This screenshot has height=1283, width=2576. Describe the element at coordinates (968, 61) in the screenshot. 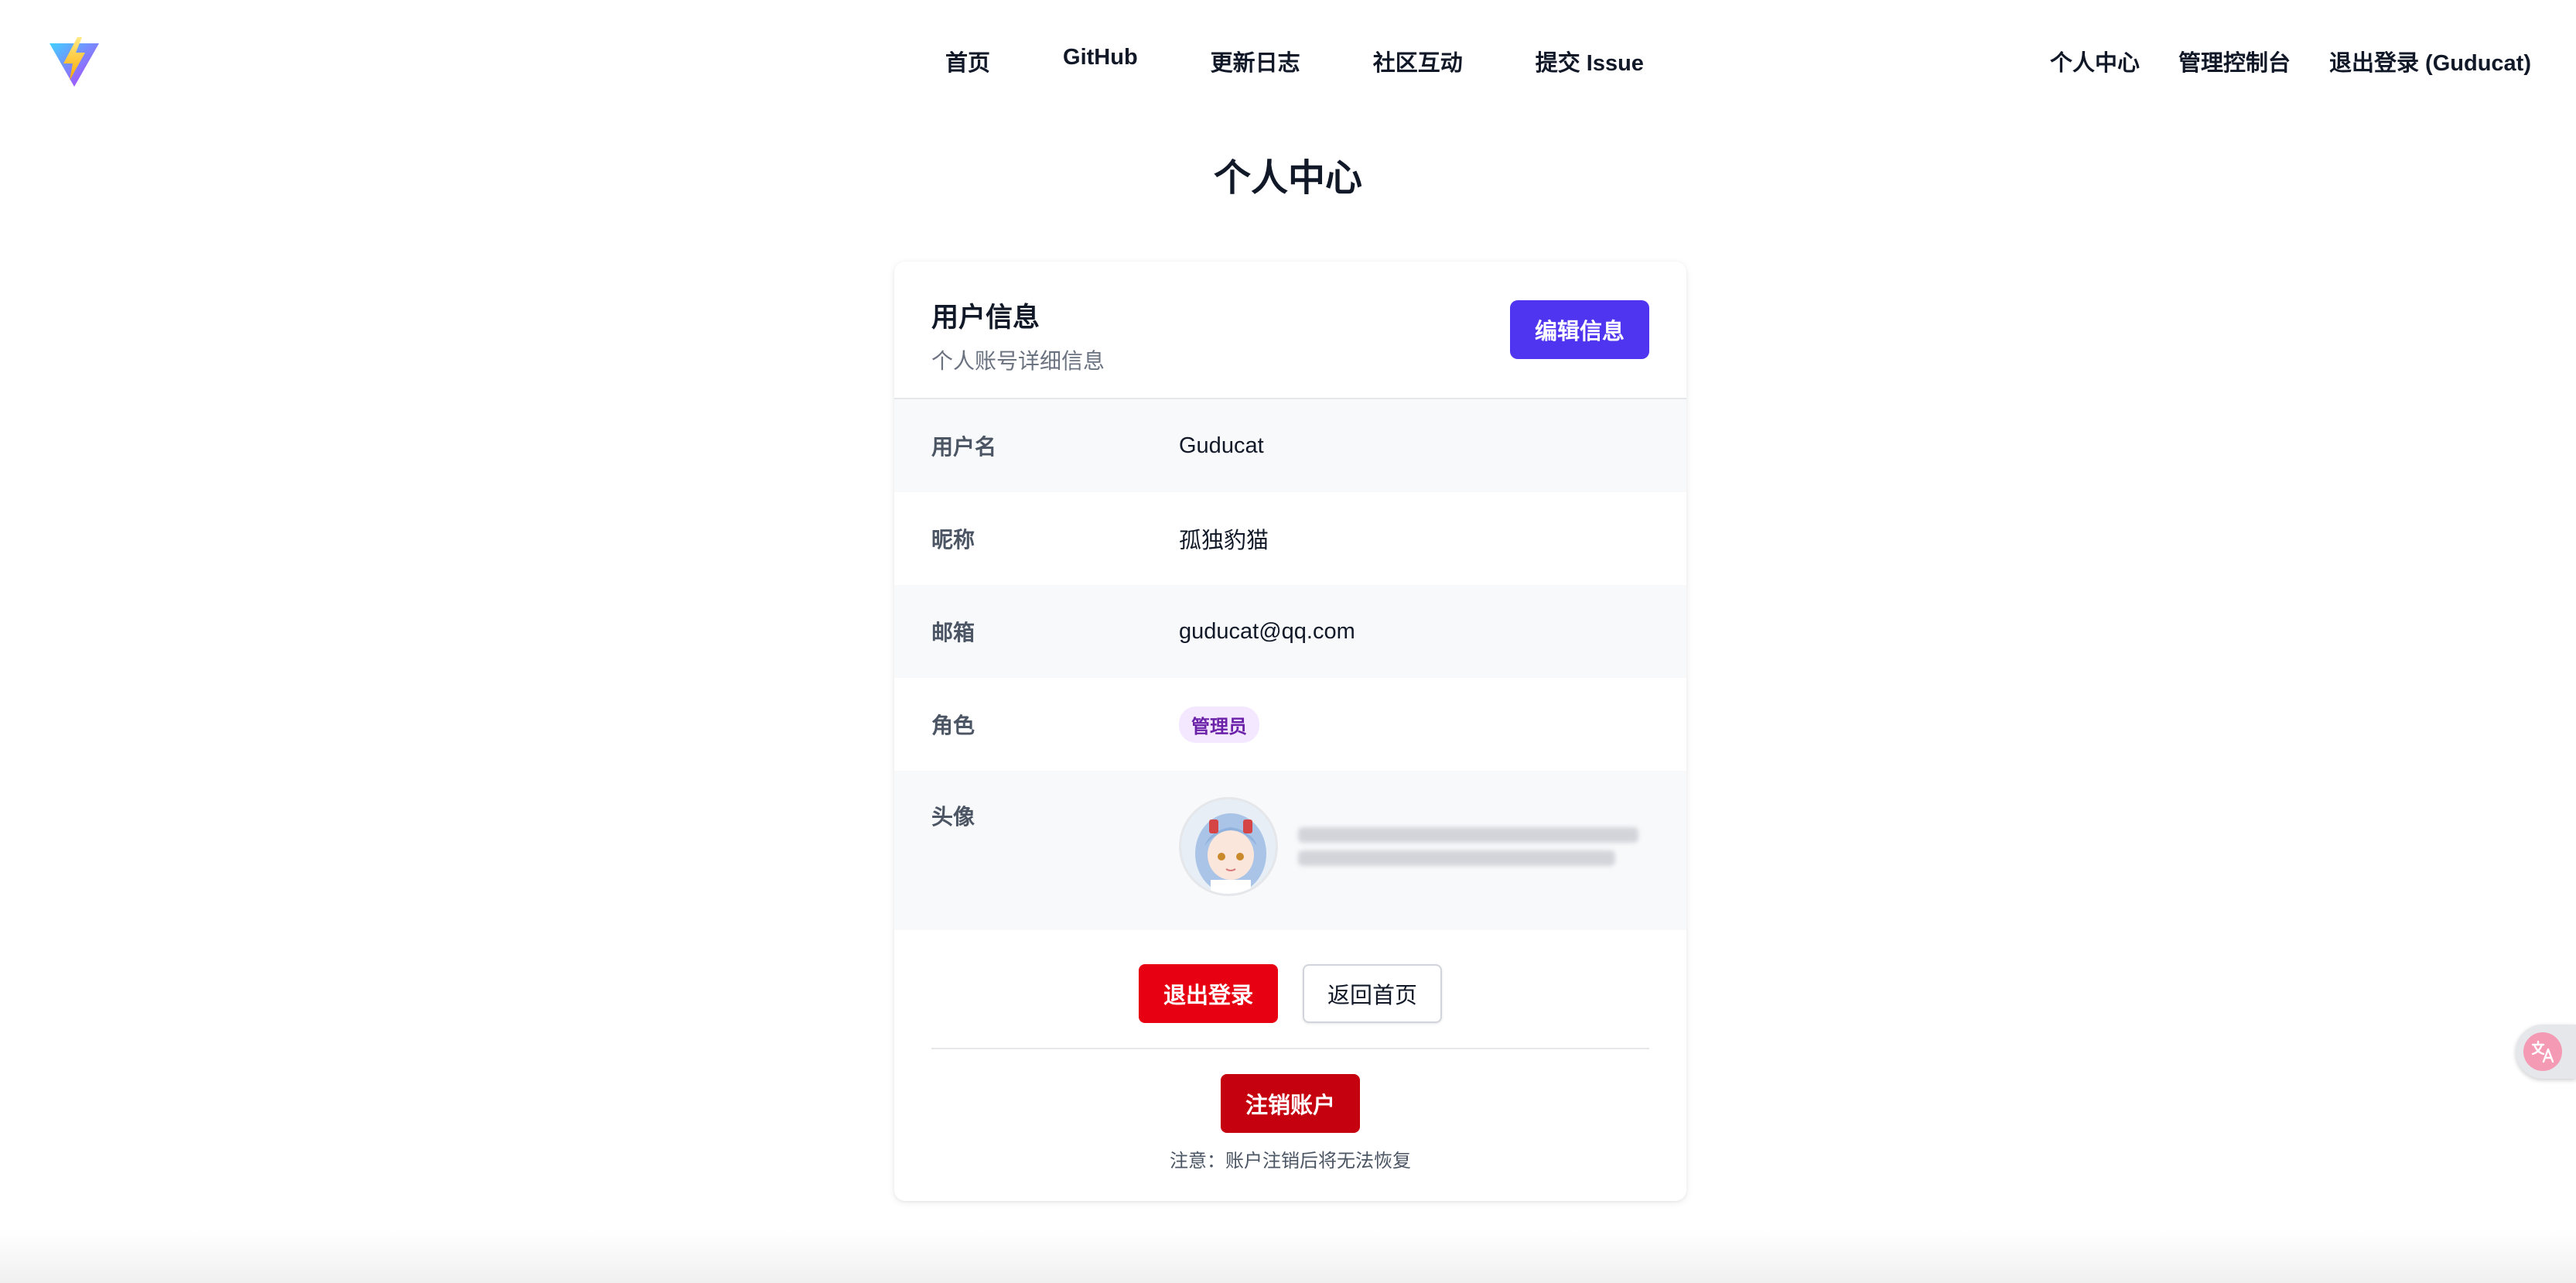

I see `nav-home: 首页` at that location.